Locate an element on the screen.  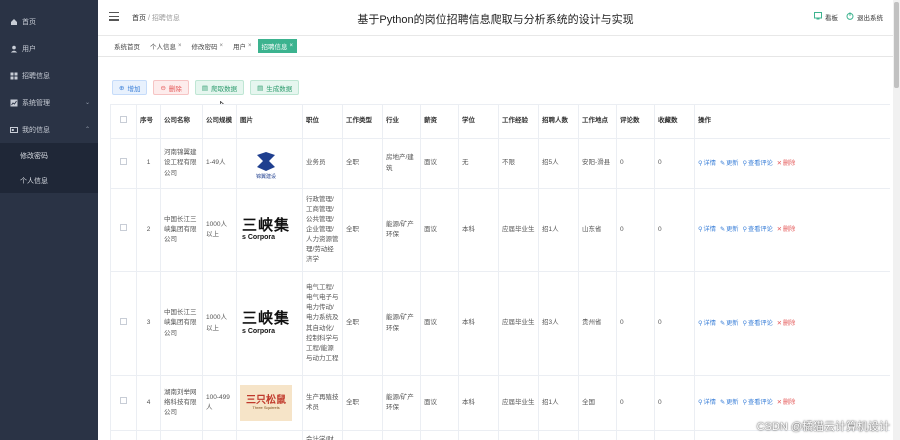
cell-location: 山东省 is located at coordinates (597, 230).